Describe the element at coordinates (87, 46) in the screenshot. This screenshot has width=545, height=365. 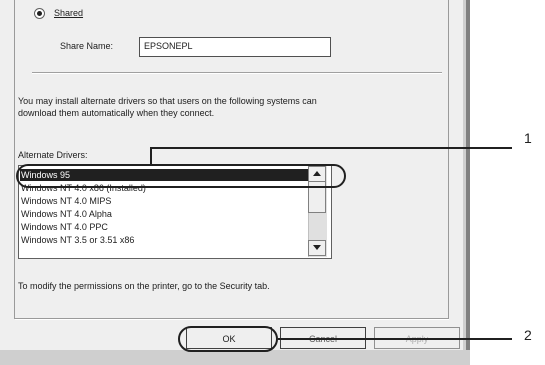
I see `share-name-label: Share Name:` at that location.